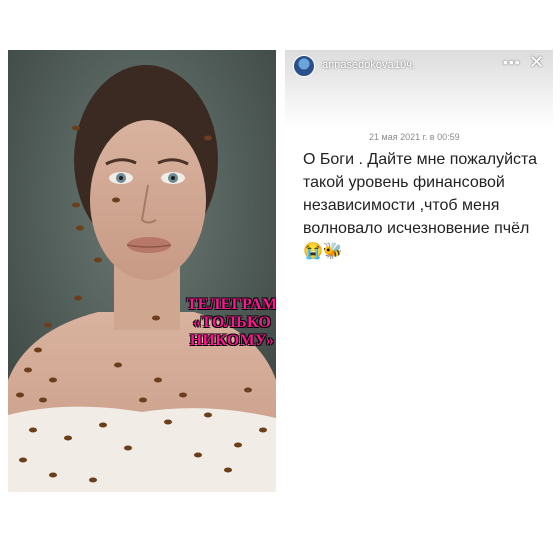  Describe the element at coordinates (232, 322) in the screenshot. I see `overlay-line-2: «ТОЛЬКО` at that location.